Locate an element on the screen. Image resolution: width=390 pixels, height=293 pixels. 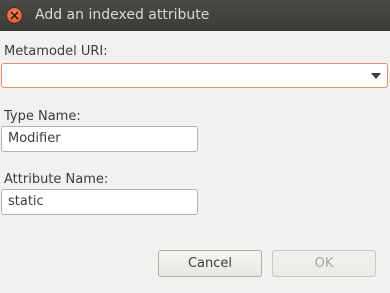
chevron-down-icon is located at coordinates (376, 76).